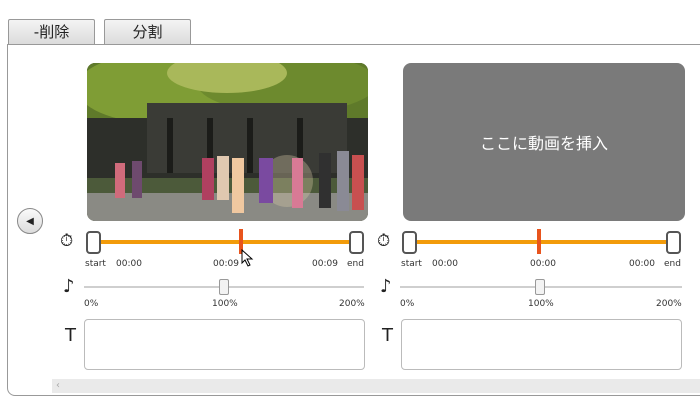 This screenshot has width=700, height=405. What do you see at coordinates (376, 386) in the screenshot?
I see `horizontal-scrollbar: ‹` at bounding box center [376, 386].